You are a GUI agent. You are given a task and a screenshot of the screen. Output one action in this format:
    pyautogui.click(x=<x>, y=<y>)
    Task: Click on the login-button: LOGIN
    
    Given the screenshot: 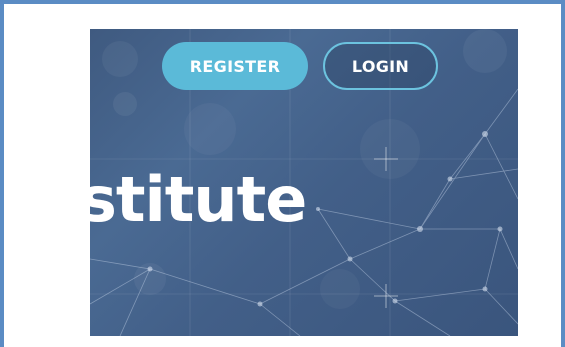 What is the action you would take?
    pyautogui.click(x=380, y=66)
    